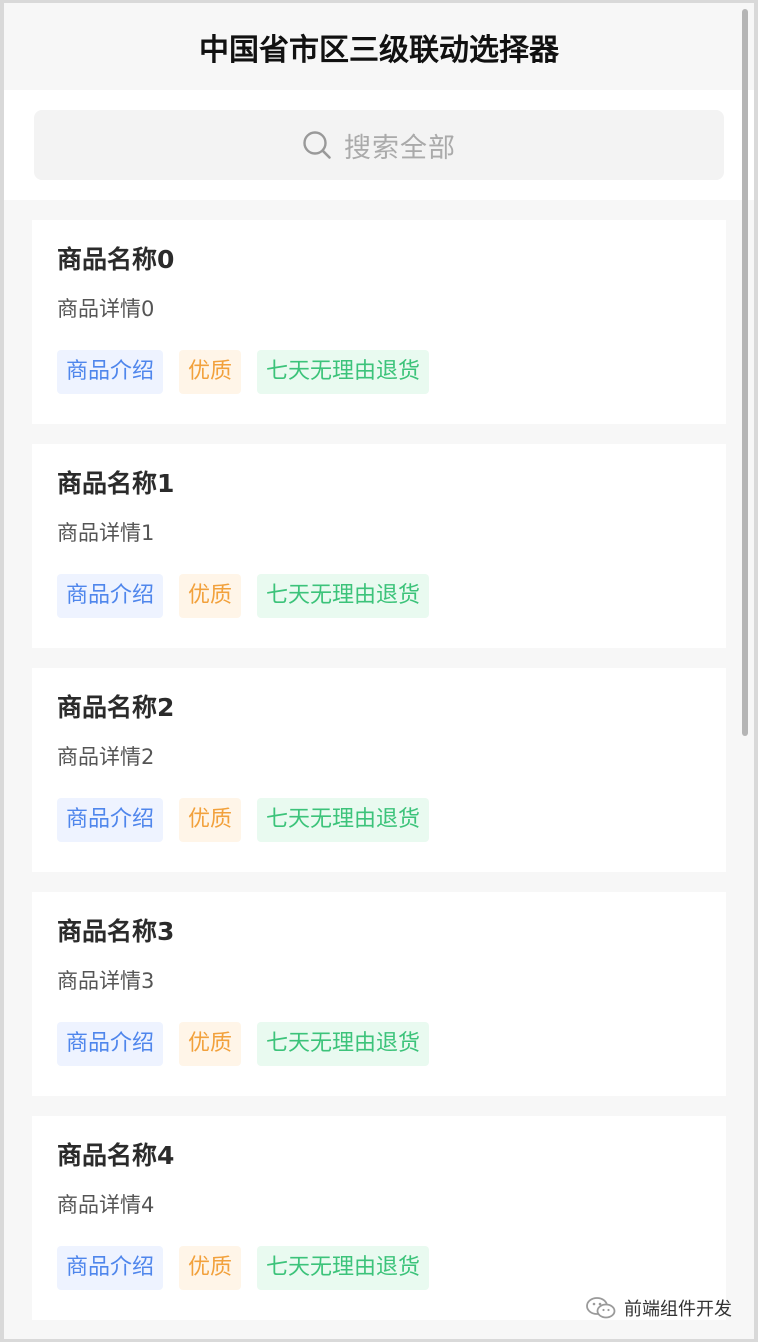  I want to click on product-desc: 商品详情0, so click(106, 309).